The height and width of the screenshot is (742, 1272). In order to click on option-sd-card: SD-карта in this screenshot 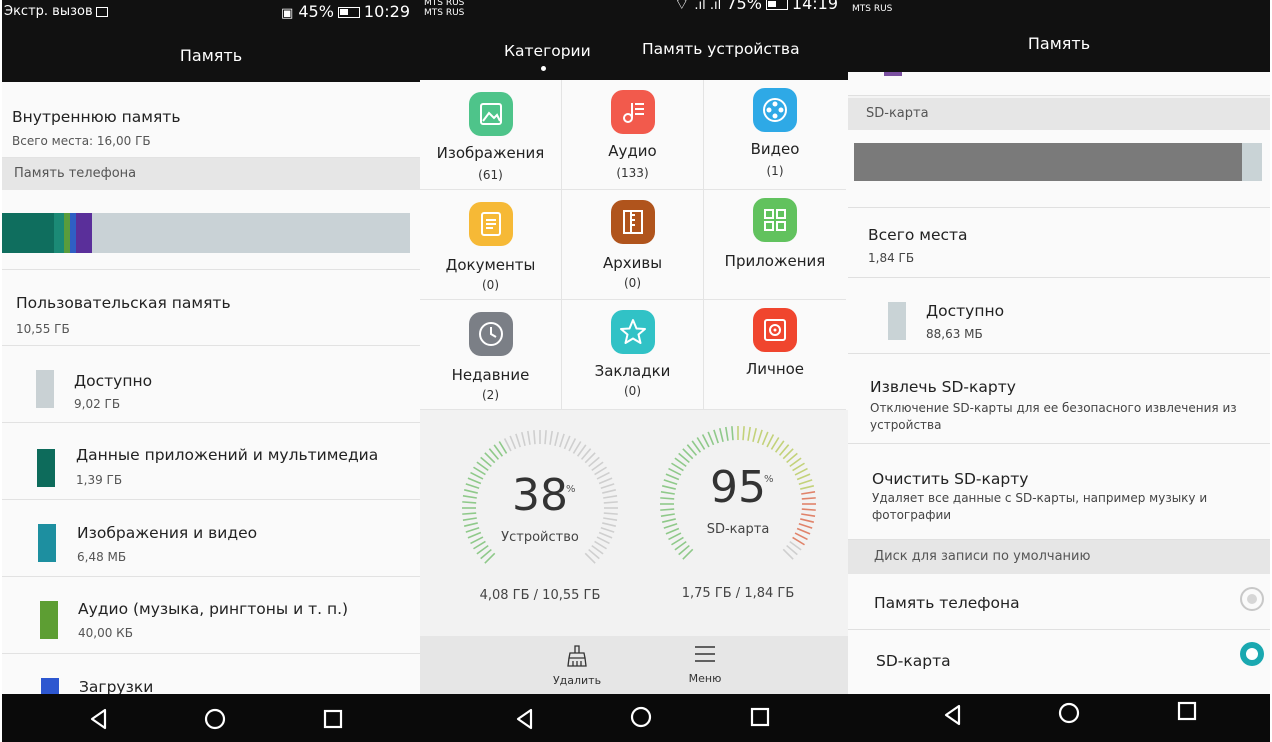, I will do `click(1059, 663)`.